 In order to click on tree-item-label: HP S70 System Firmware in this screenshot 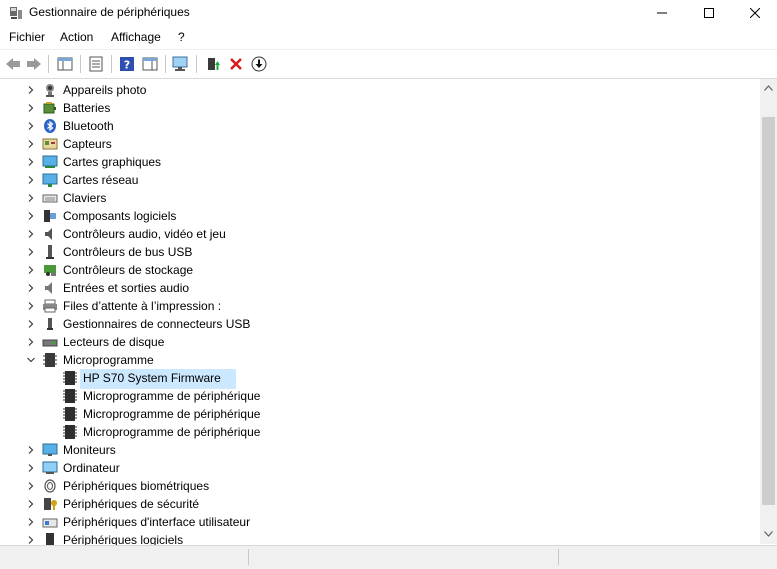, I will do `click(152, 378)`.